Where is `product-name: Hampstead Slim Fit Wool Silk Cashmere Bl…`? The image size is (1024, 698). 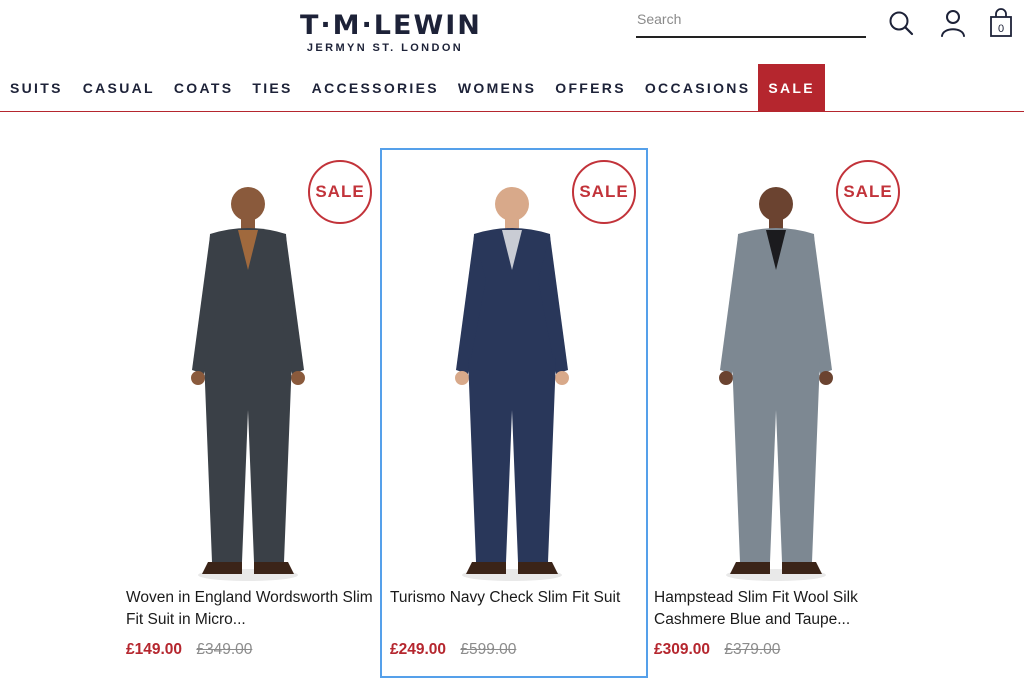 product-name: Hampstead Slim Fit Wool Silk Cashmere Bl… is located at coordinates (779, 609).